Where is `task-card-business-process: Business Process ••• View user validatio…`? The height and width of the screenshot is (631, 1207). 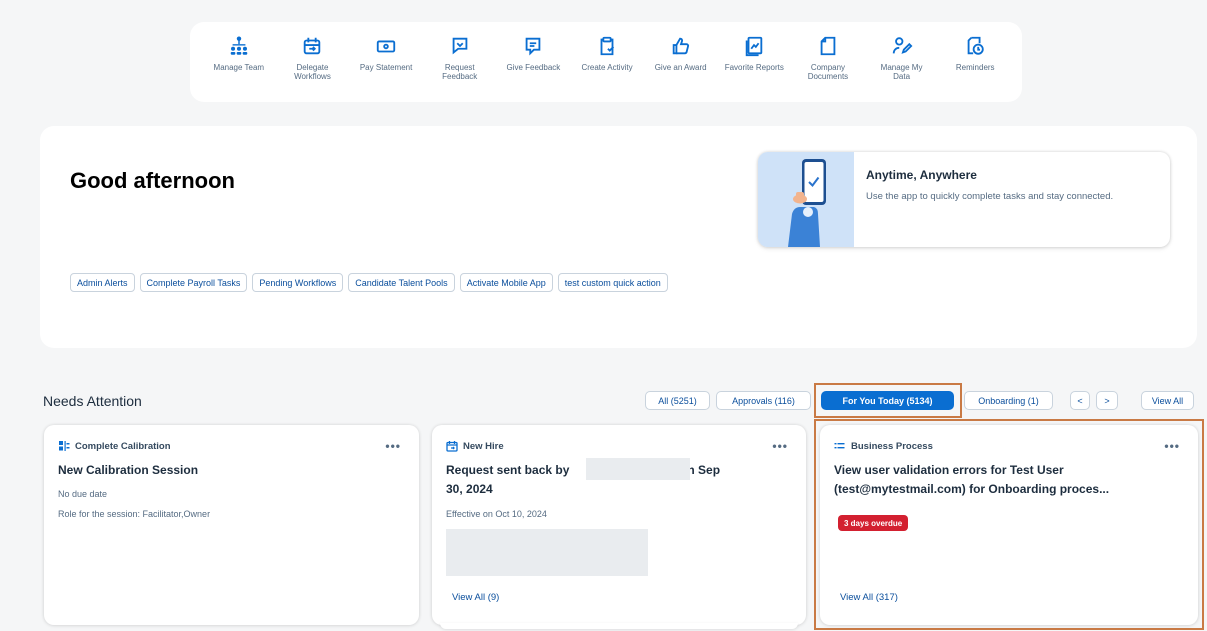 task-card-business-process: Business Process ••• View user validatio… is located at coordinates (1009, 525).